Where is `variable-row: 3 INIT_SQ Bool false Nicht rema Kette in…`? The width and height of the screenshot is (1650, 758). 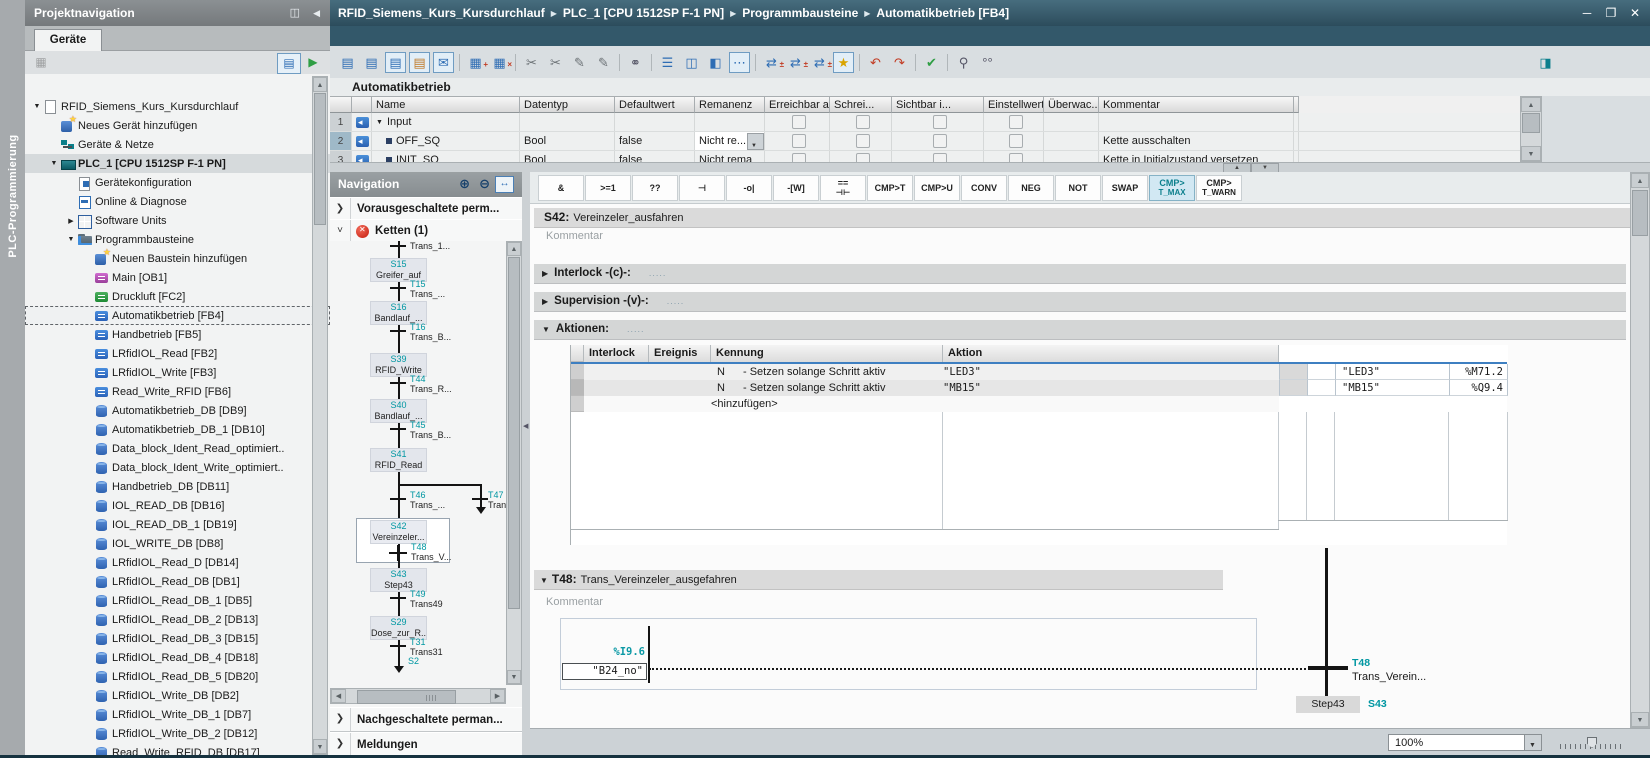 variable-row: 3 INIT_SQ Bool false Nicht rema Kette in… is located at coordinates (925, 156).